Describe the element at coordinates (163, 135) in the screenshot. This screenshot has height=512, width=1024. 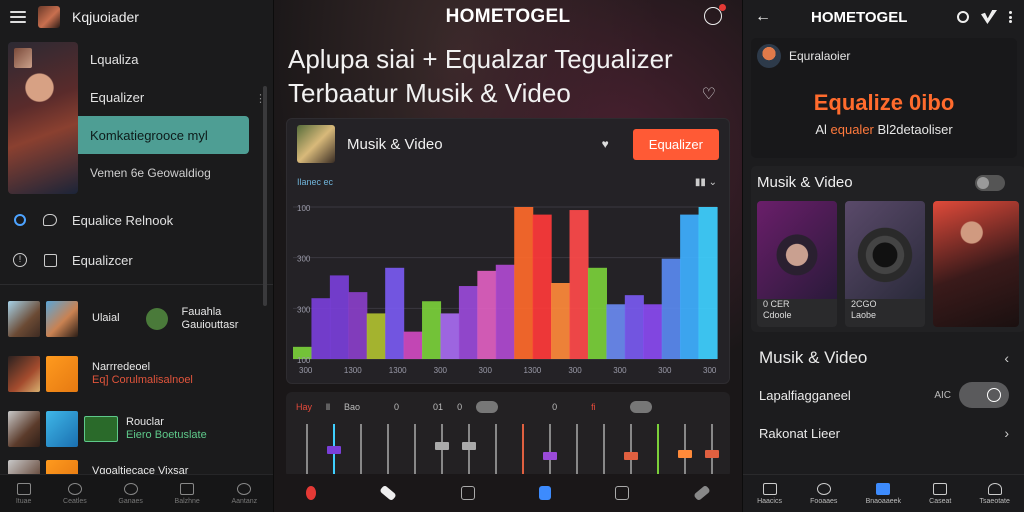
I see `menu-item-active: Komkatiegrooce myl` at that location.